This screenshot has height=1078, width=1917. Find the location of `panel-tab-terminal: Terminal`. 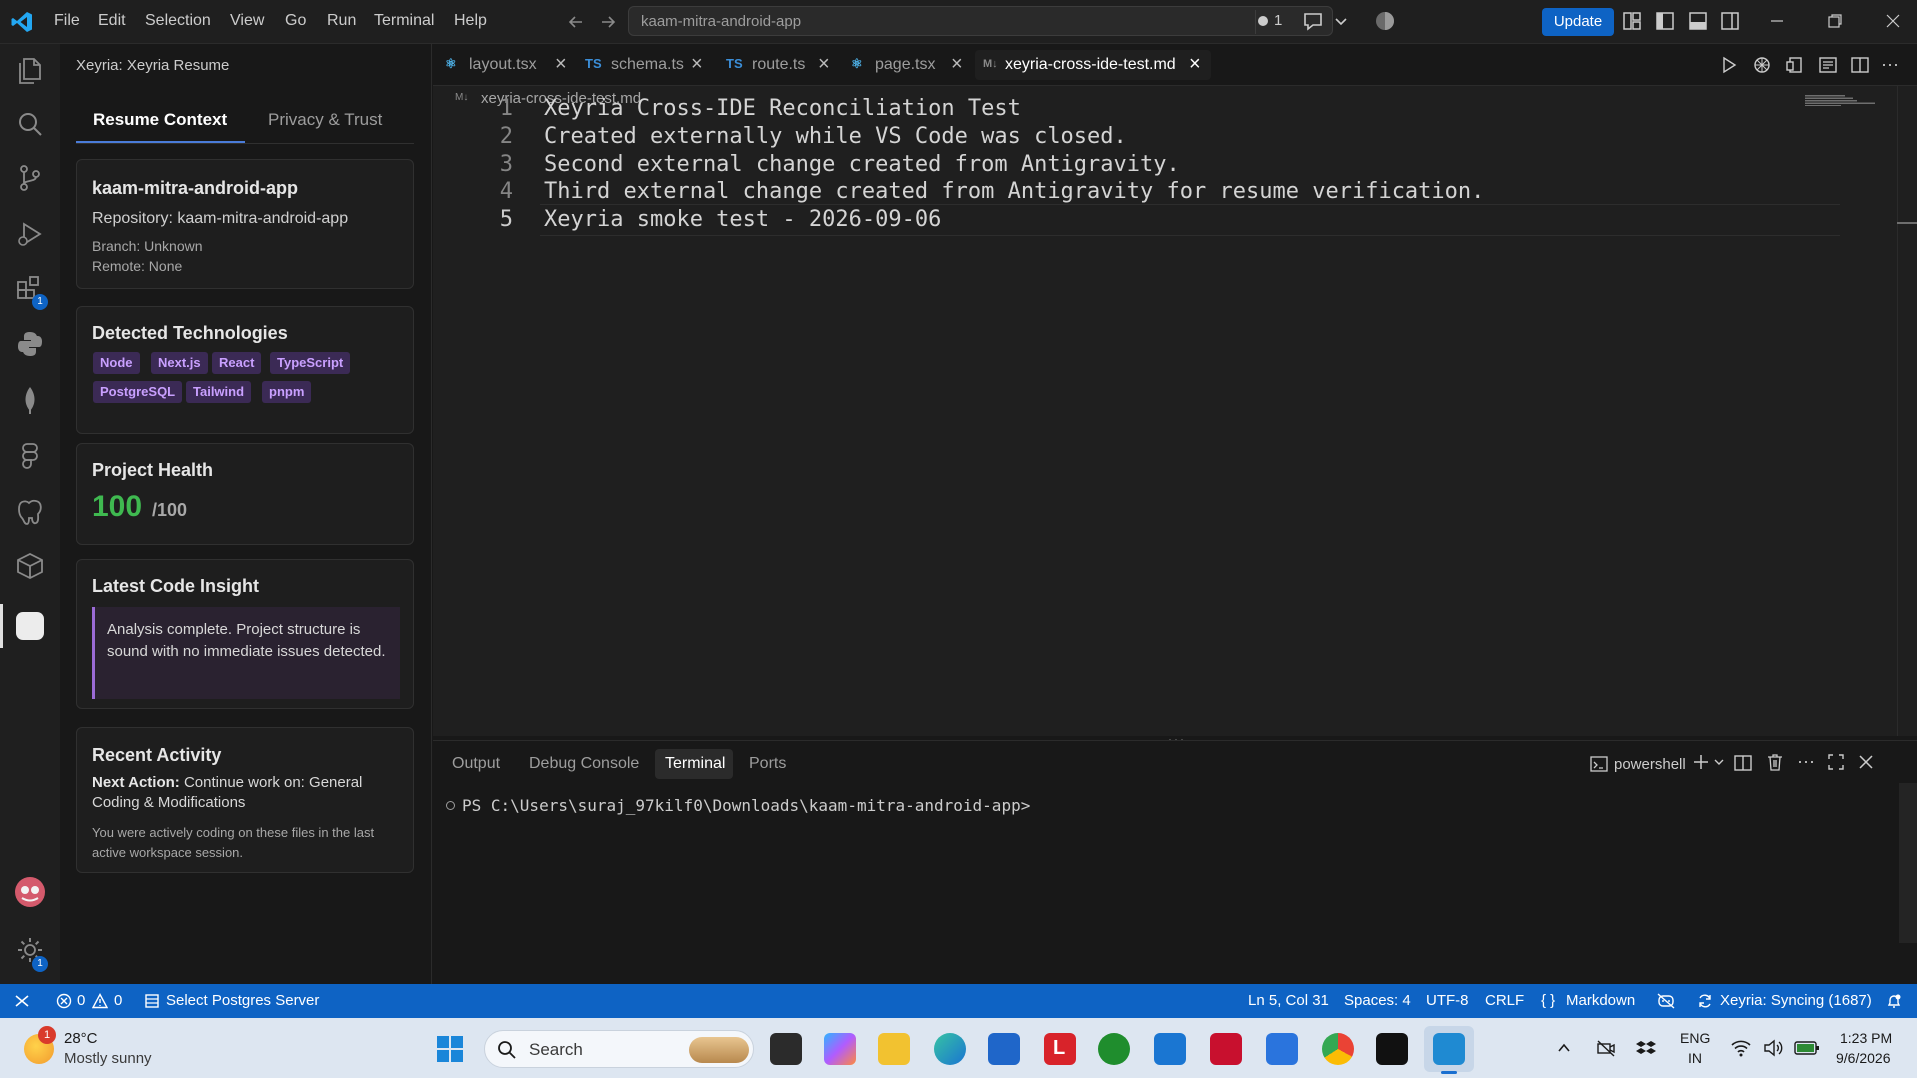

panel-tab-terminal: Terminal is located at coordinates (695, 764).